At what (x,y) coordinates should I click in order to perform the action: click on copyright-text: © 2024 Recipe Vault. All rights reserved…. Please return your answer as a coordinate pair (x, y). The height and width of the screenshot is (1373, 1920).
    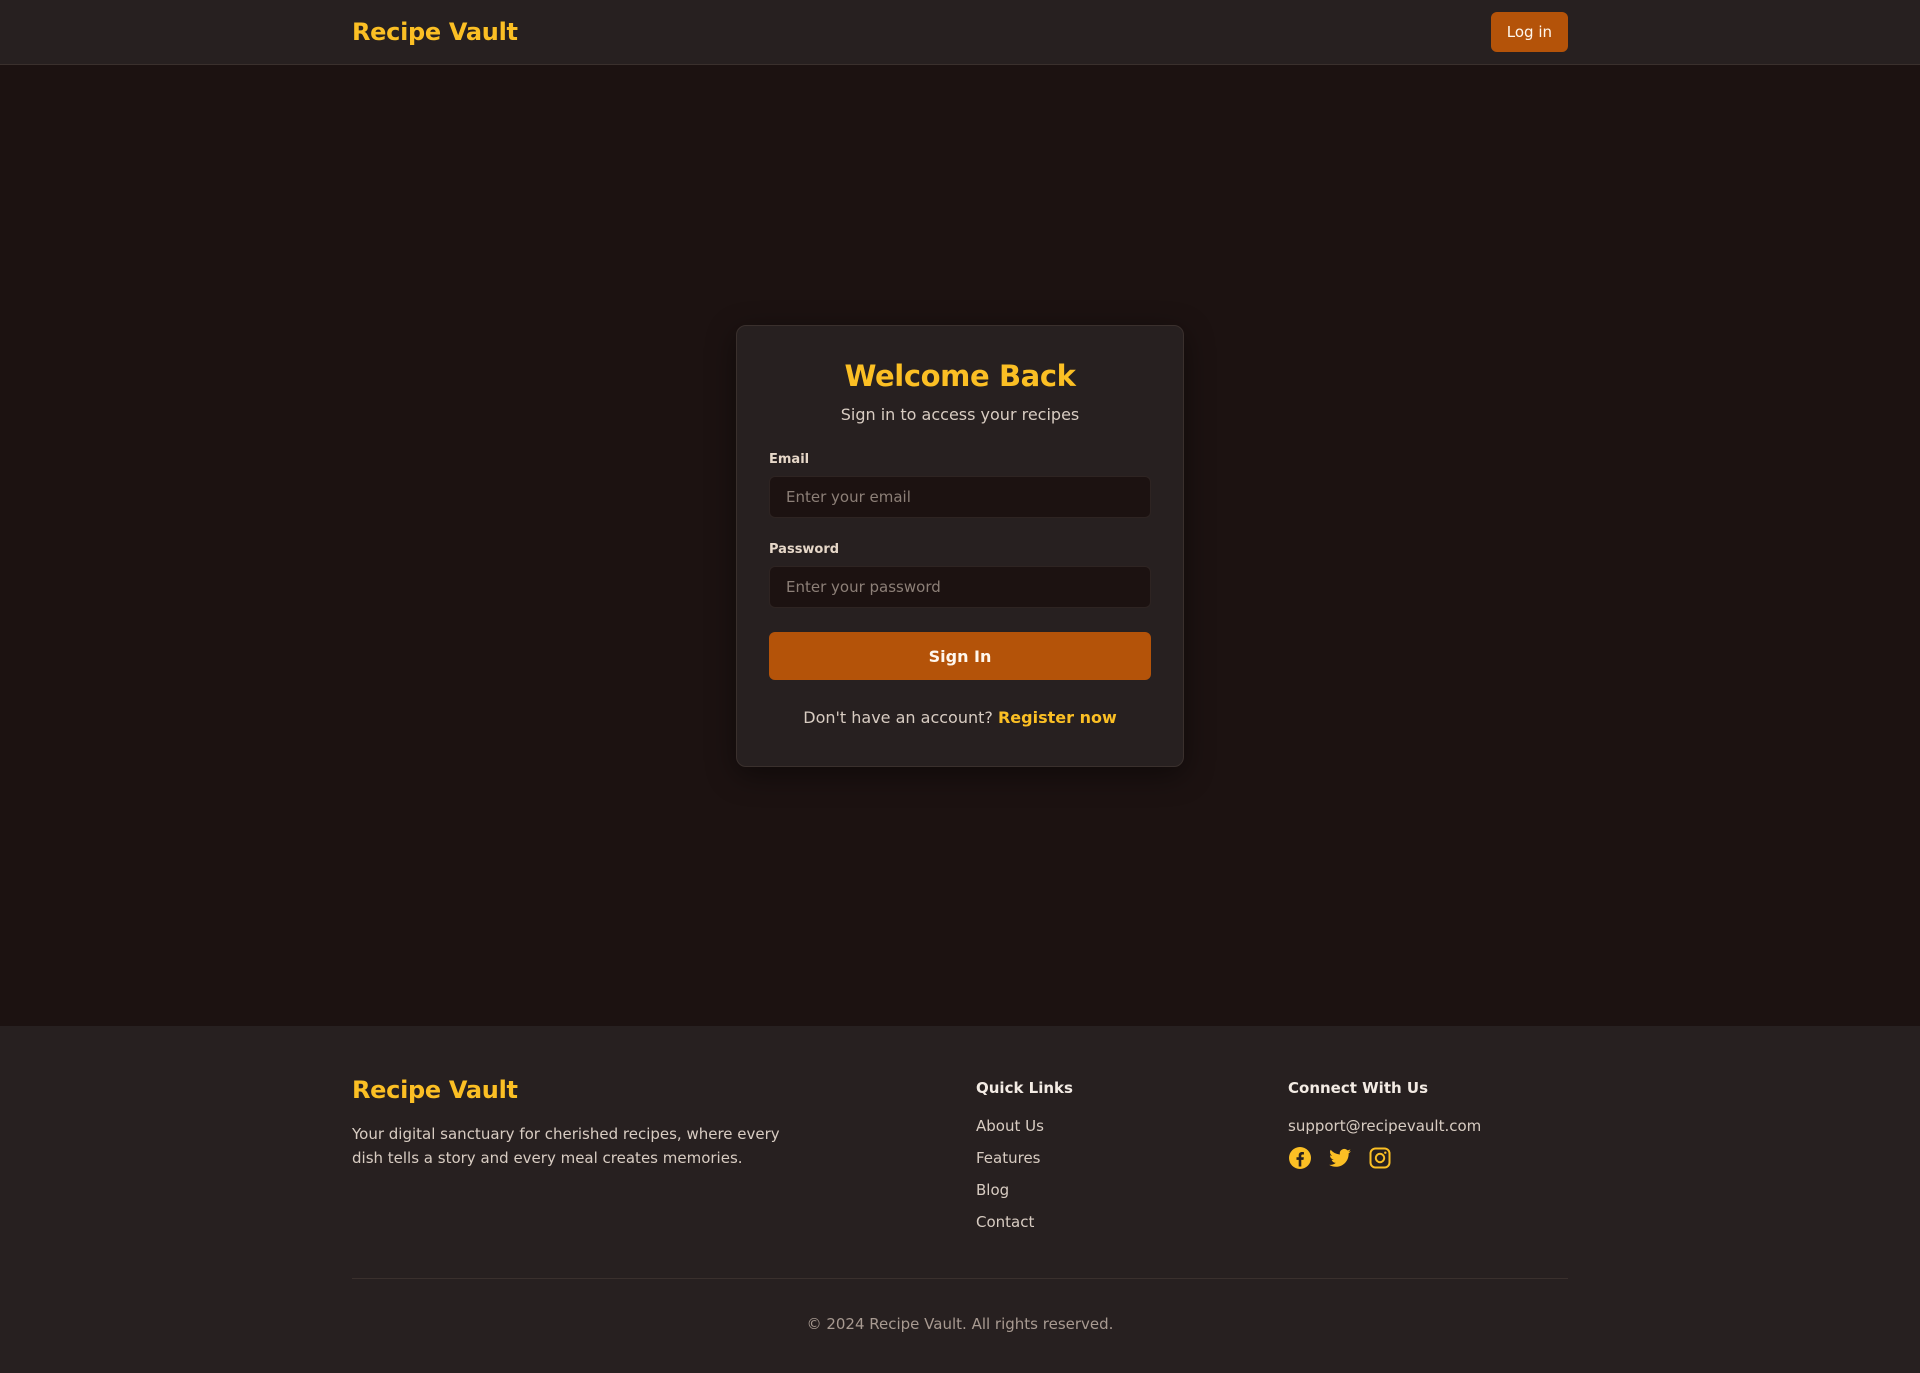
    Looking at the image, I should click on (960, 1324).